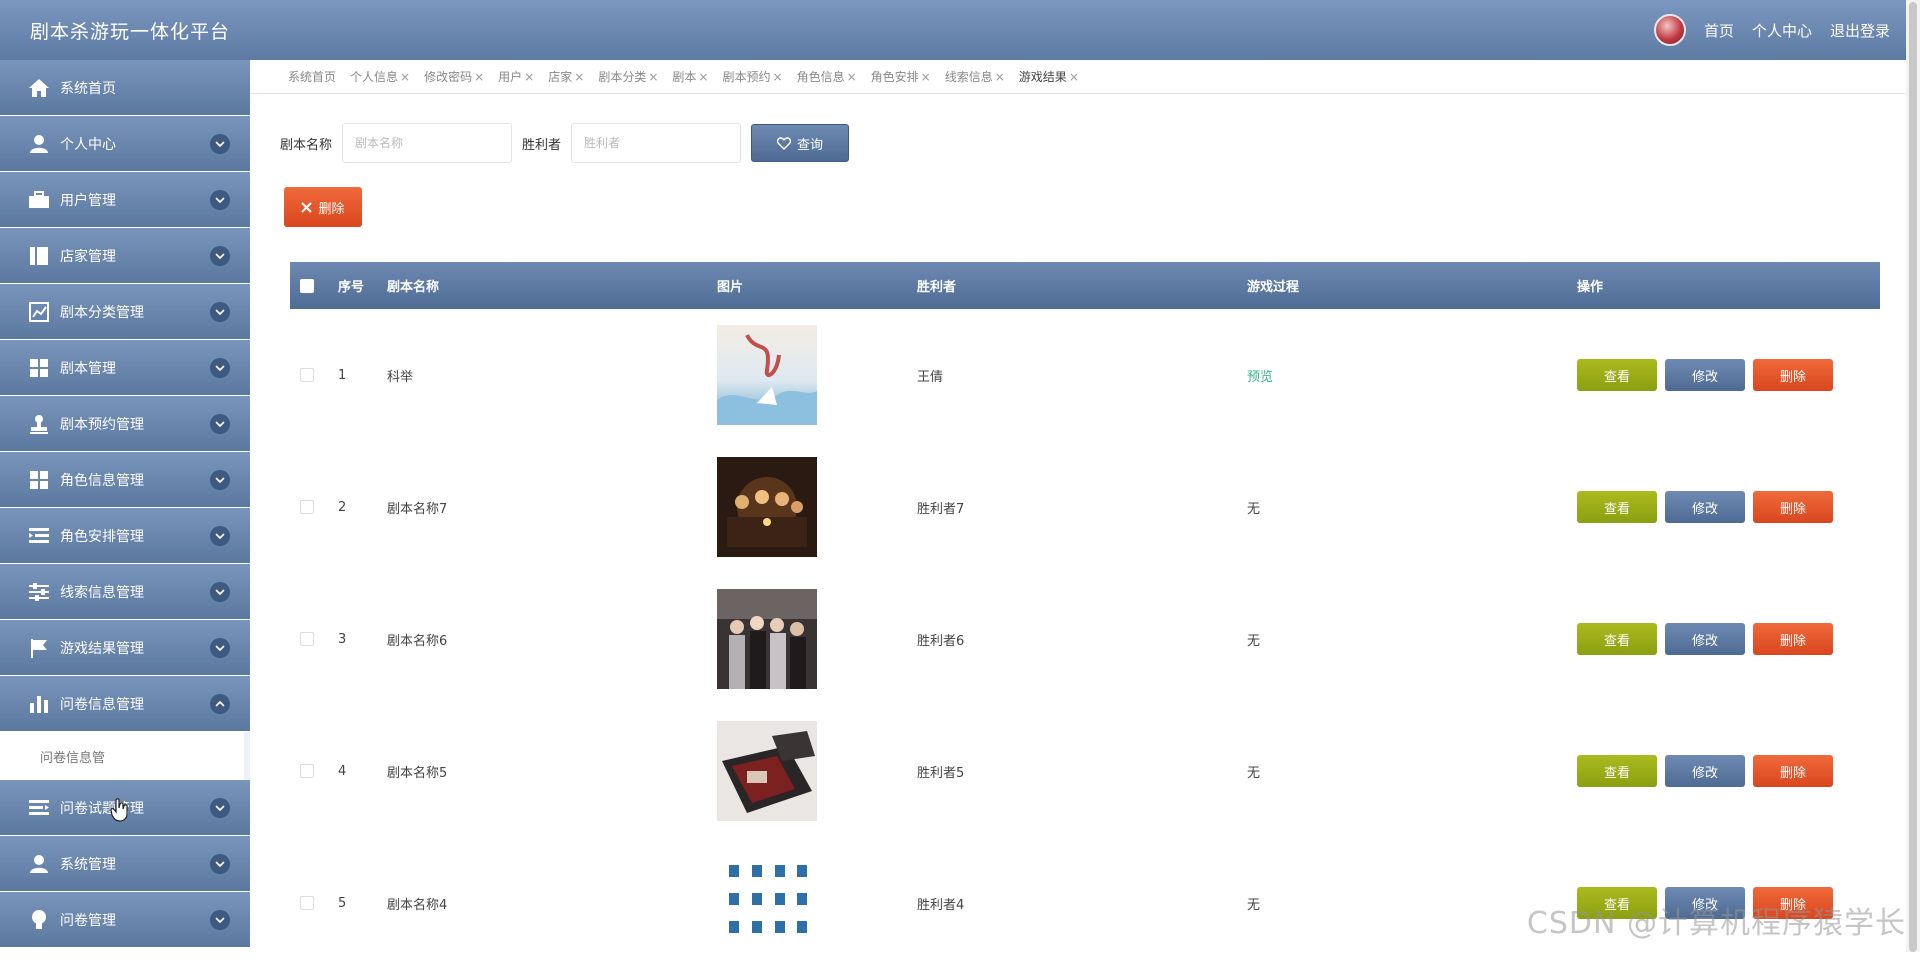 The height and width of the screenshot is (969, 1920). What do you see at coordinates (1082, 639) in the screenshot?
I see `cell-winner: 胜利者6` at bounding box center [1082, 639].